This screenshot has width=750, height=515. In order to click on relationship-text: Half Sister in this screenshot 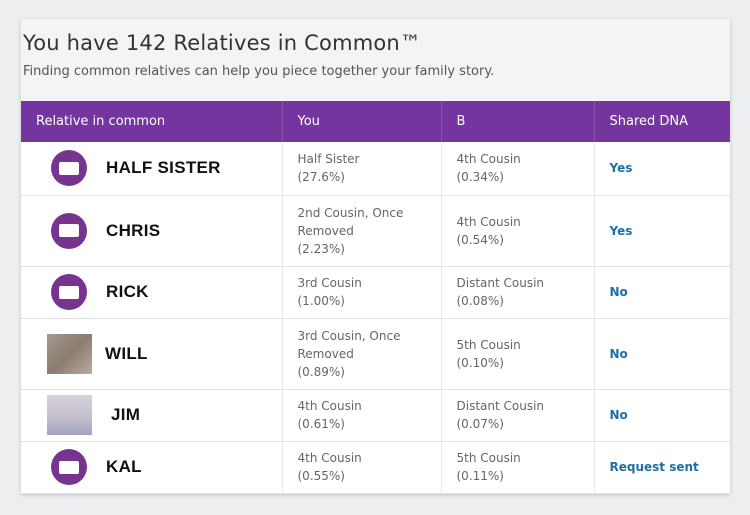, I will do `click(328, 159)`.